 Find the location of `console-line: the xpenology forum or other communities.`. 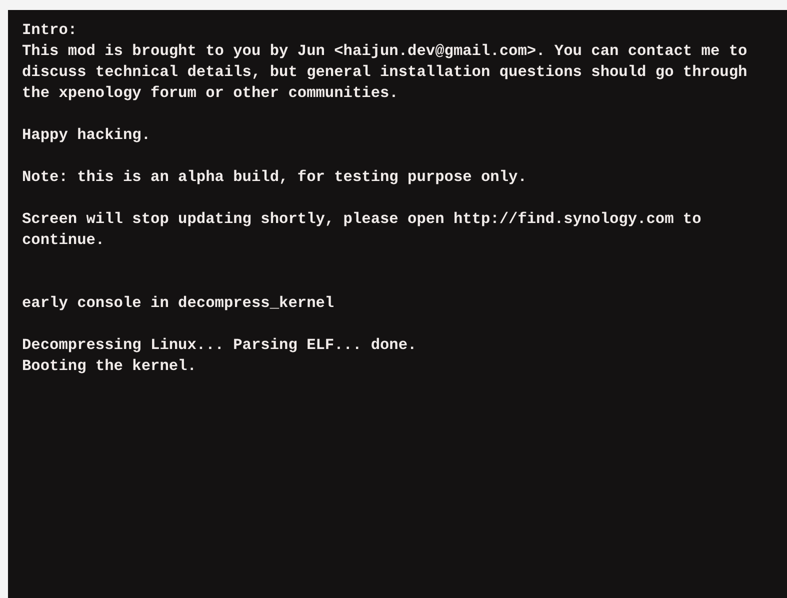

console-line: the xpenology forum or other communities. is located at coordinates (210, 93).